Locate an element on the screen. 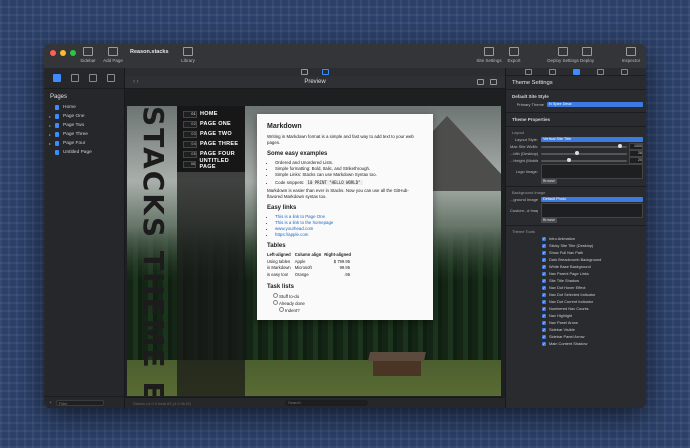 The height and width of the screenshot is (448, 690). deploy-button: Deploy is located at coordinates (587, 55).